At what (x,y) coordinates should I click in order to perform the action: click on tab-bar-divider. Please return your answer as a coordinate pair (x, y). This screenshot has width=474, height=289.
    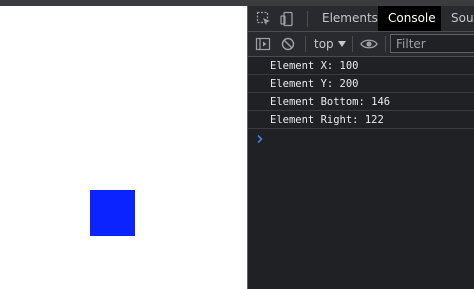
    Looking at the image, I should click on (307, 19).